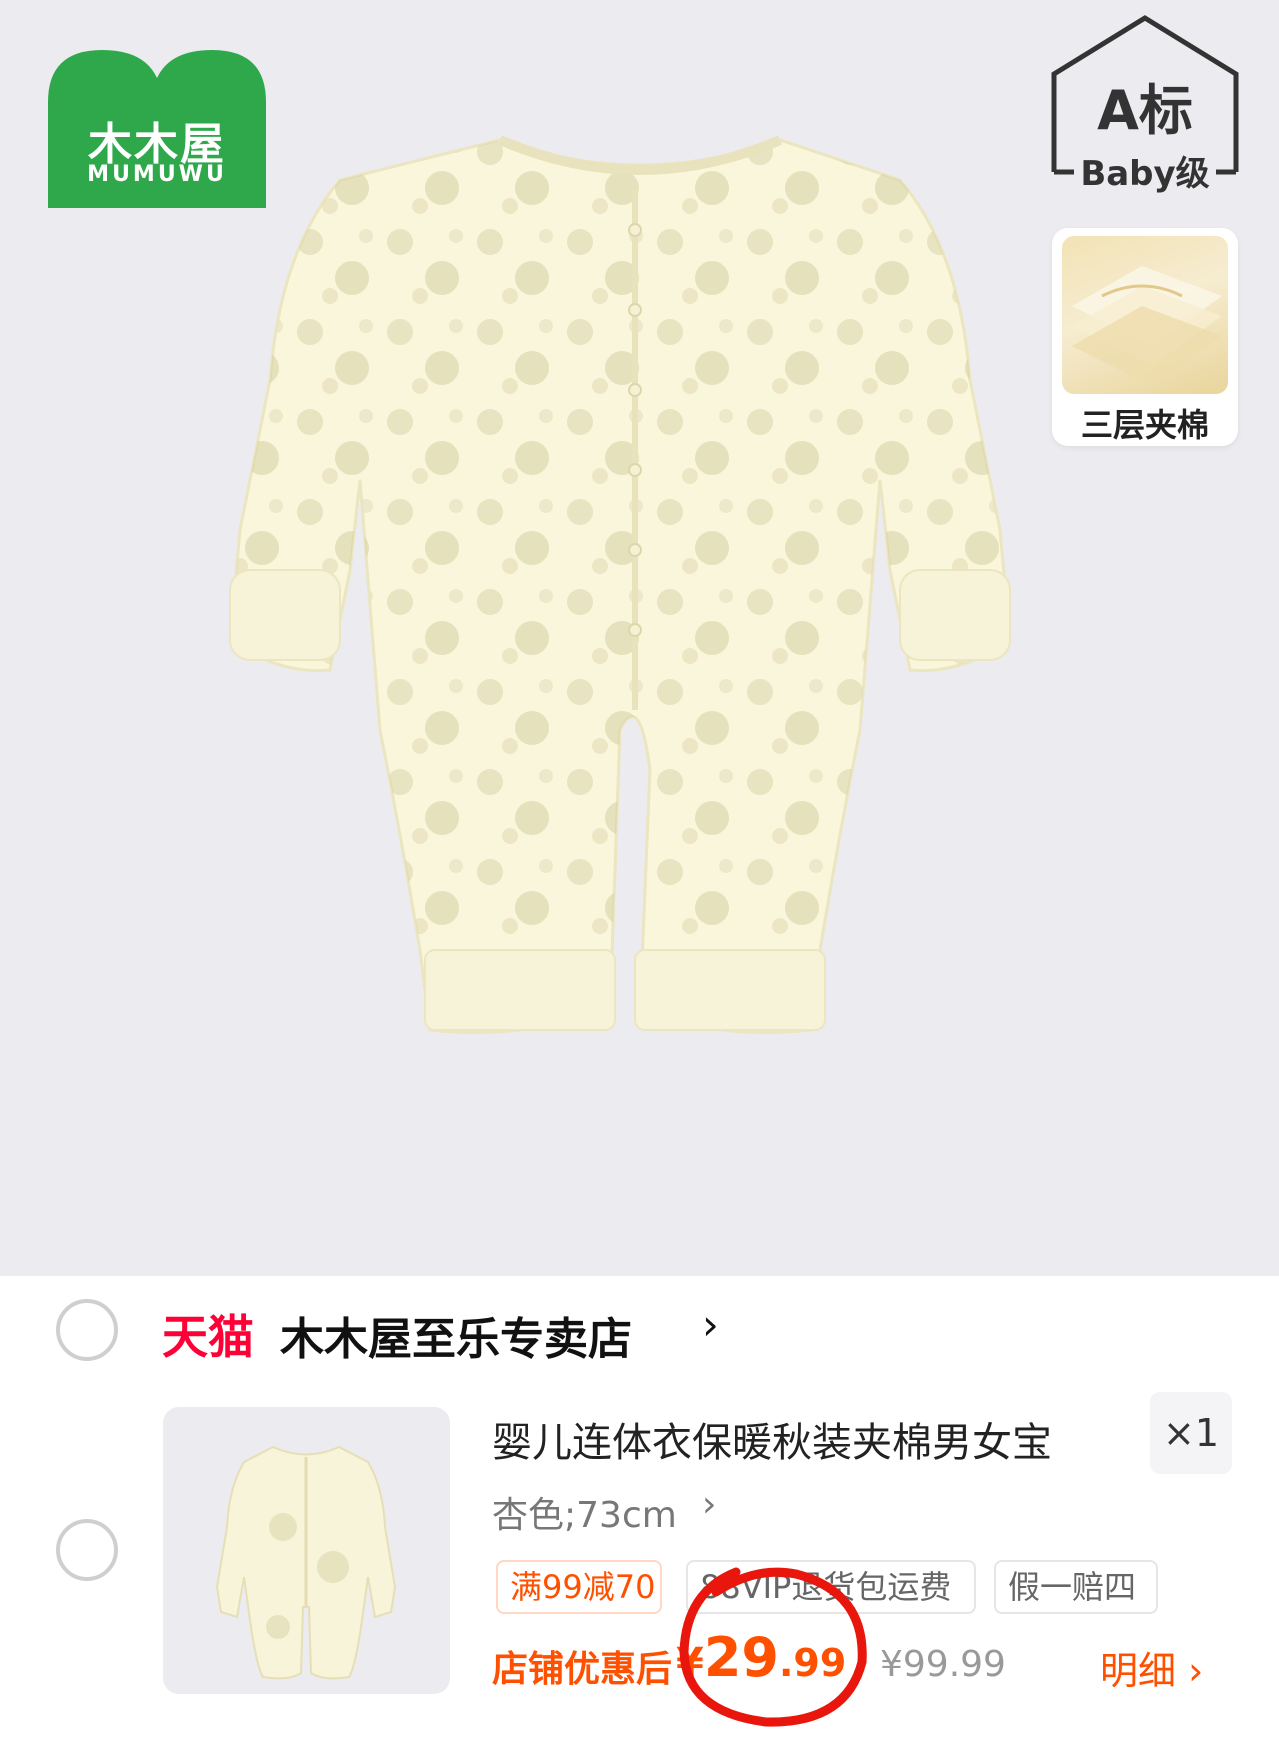  What do you see at coordinates (208, 1337) in the screenshot?
I see `platform-label: 天猫` at bounding box center [208, 1337].